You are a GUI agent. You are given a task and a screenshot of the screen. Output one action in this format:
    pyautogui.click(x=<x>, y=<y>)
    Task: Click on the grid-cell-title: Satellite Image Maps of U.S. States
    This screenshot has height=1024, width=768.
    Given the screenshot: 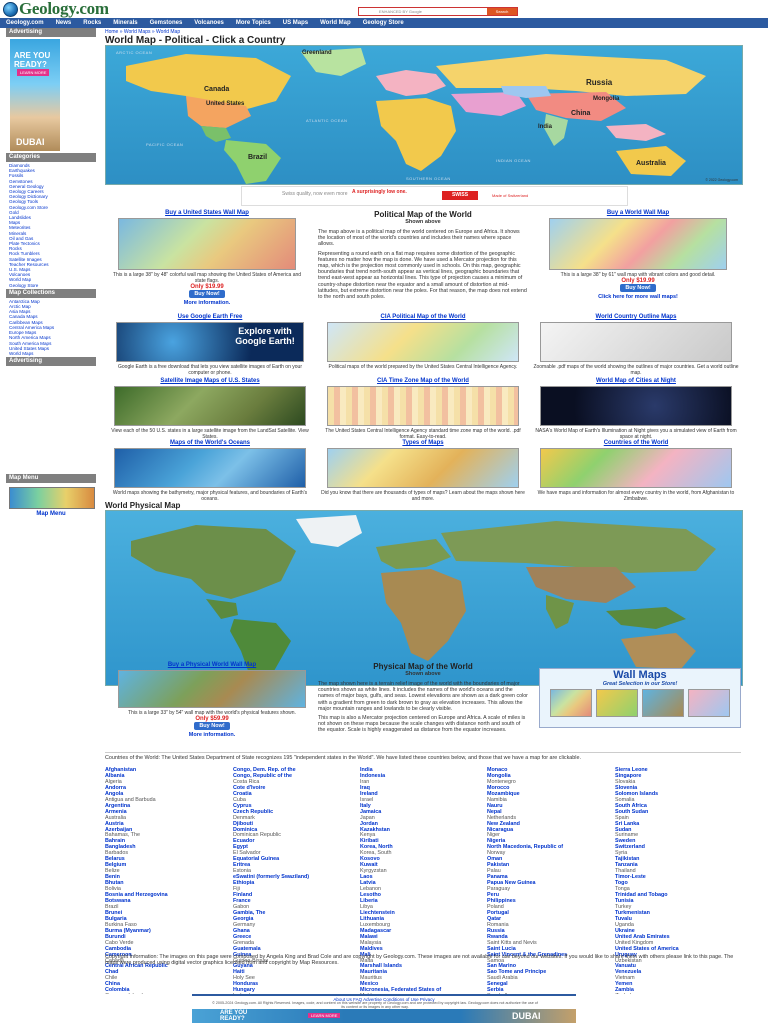 What is the action you would take?
    pyautogui.click(x=210, y=381)
    